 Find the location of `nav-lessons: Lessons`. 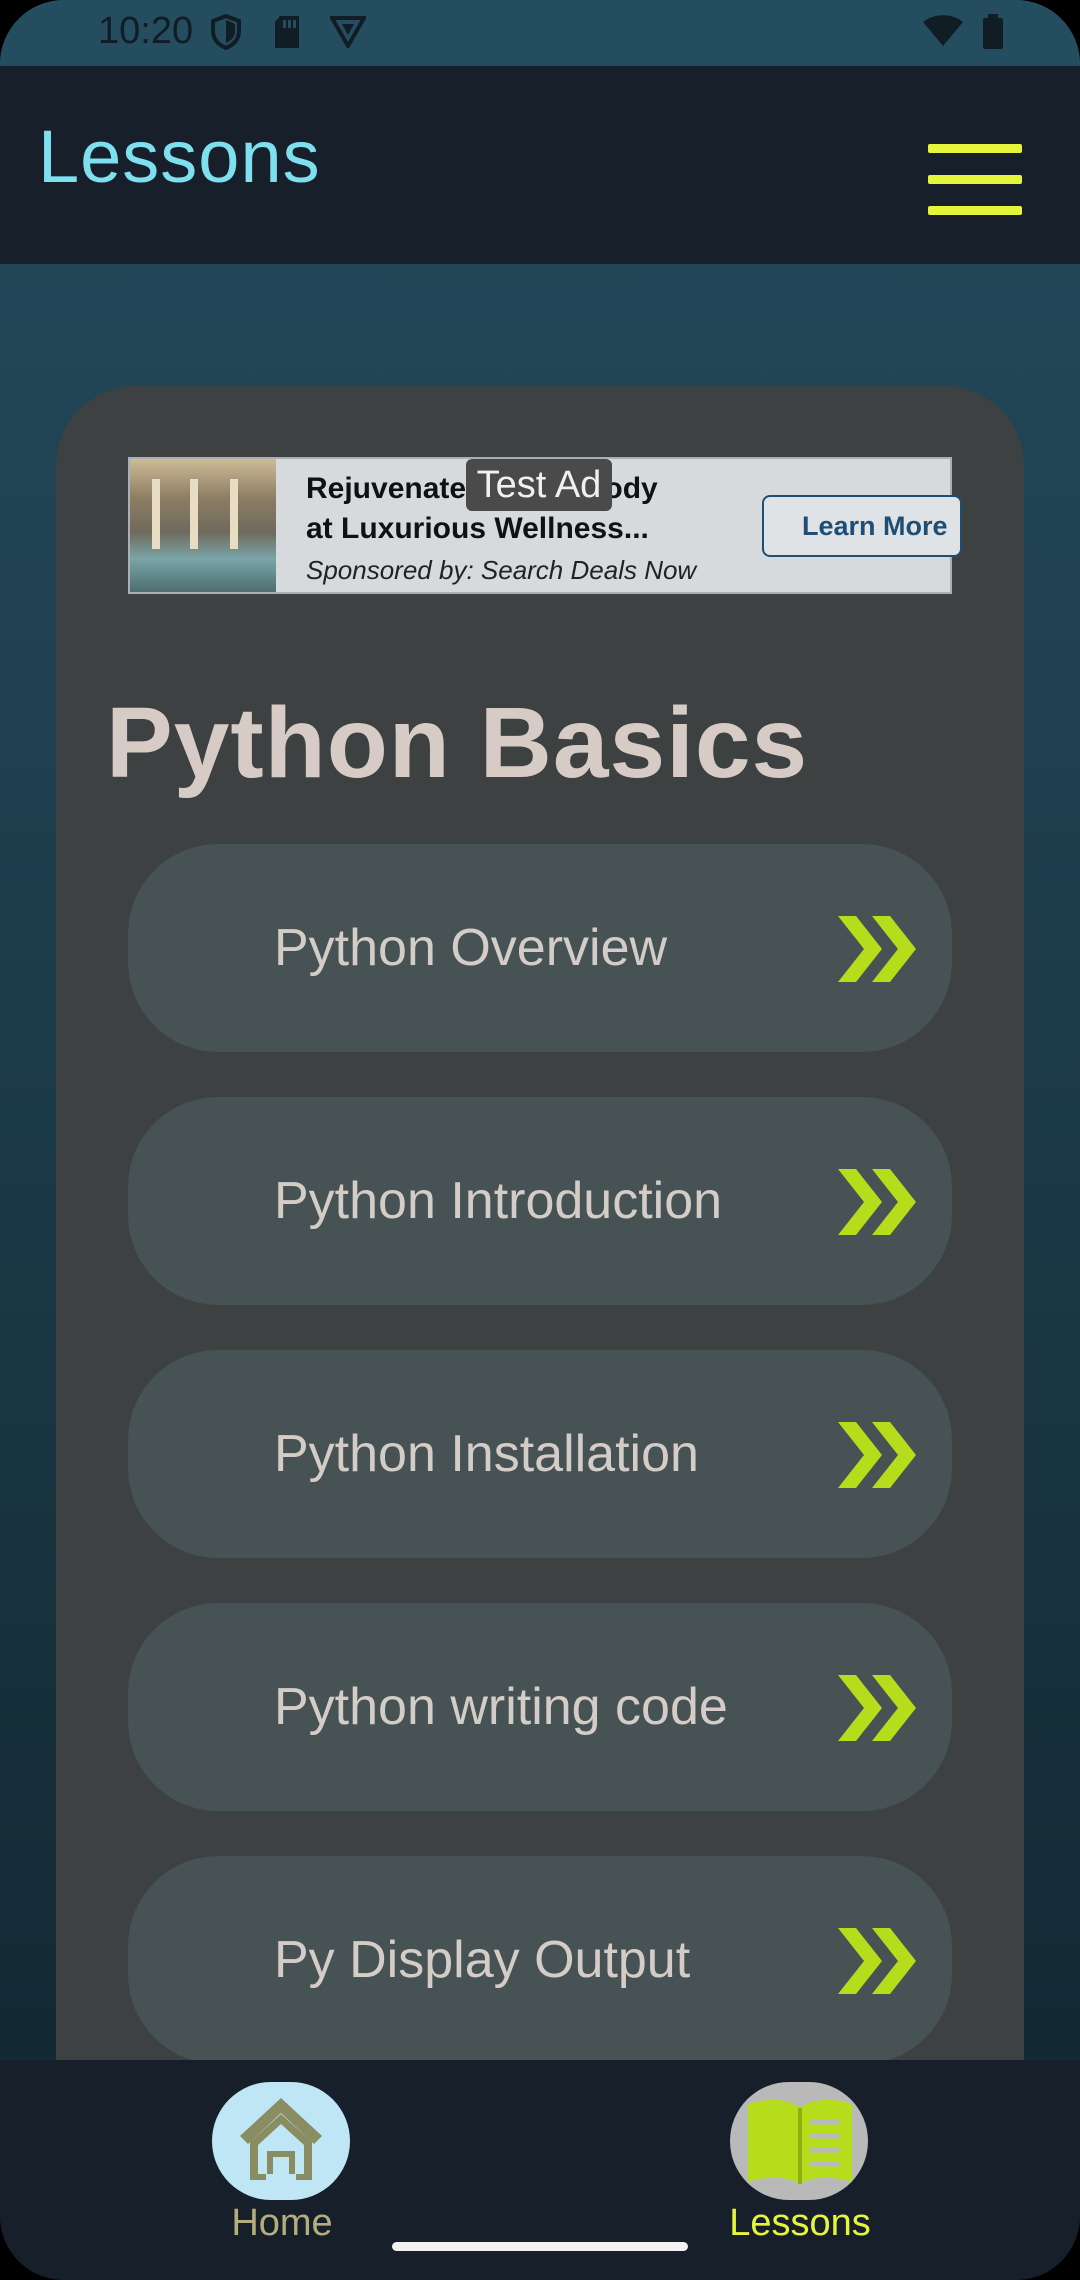

nav-lessons: Lessons is located at coordinates (805, 2177).